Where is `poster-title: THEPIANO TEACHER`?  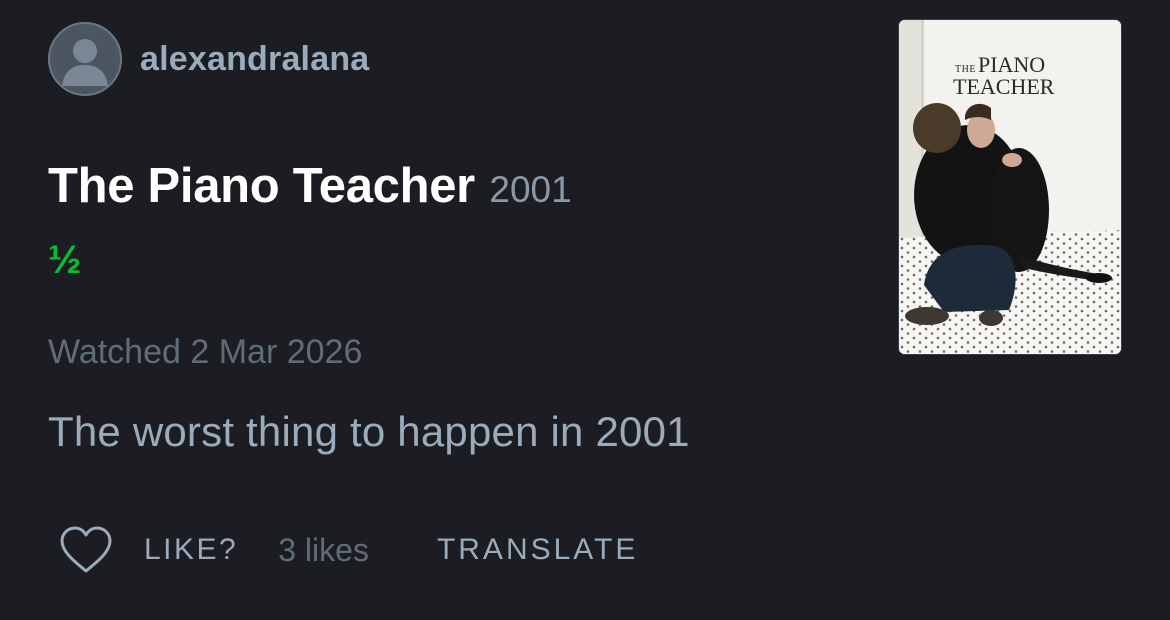
poster-title: THEPIANO TEACHER is located at coordinates (1030, 76).